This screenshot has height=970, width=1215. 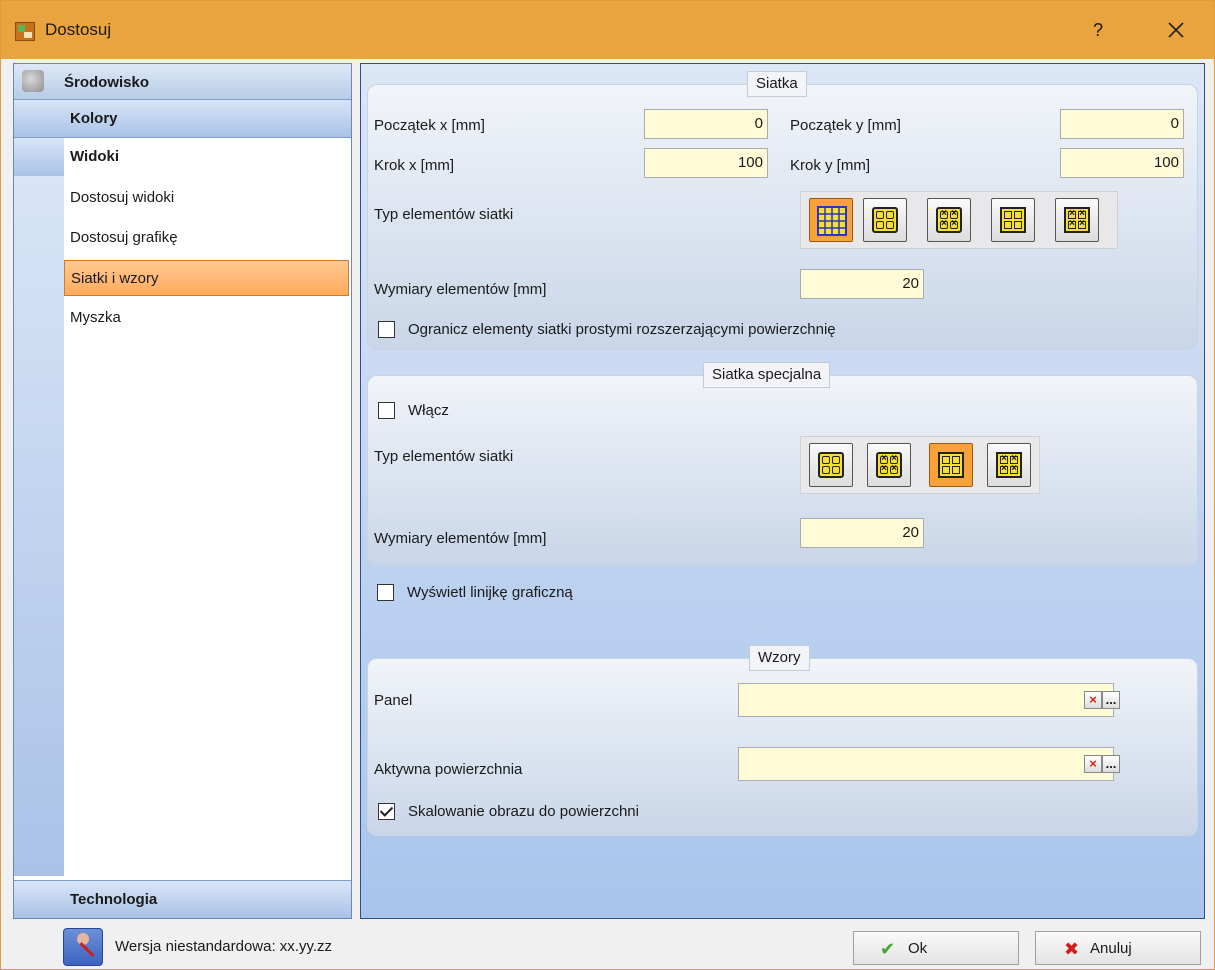 I want to click on origin-y-label: Początek y [mm], so click(x=845, y=125).